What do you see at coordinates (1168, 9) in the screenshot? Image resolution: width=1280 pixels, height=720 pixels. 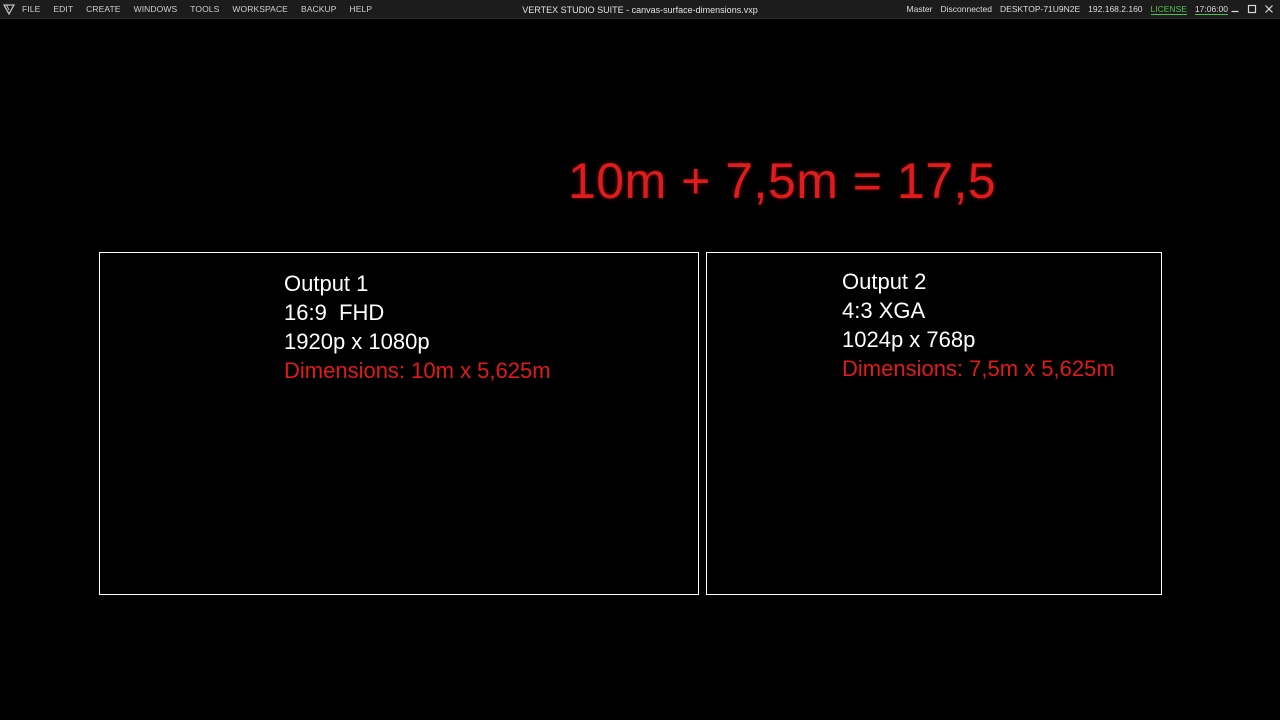 I see `license-link: LICENSE` at bounding box center [1168, 9].